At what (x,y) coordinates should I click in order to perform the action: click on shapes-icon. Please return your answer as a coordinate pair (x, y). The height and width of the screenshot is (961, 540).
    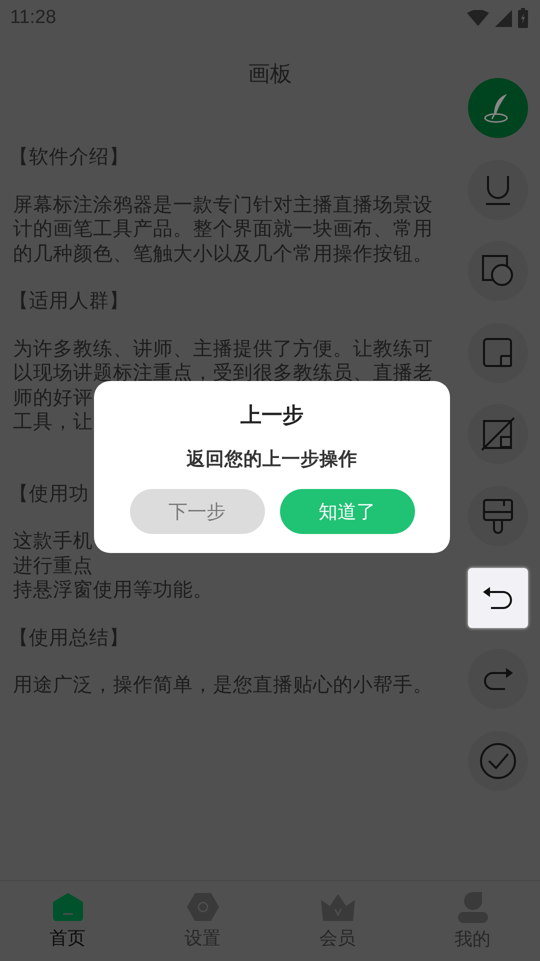
    Looking at the image, I should click on (498, 271).